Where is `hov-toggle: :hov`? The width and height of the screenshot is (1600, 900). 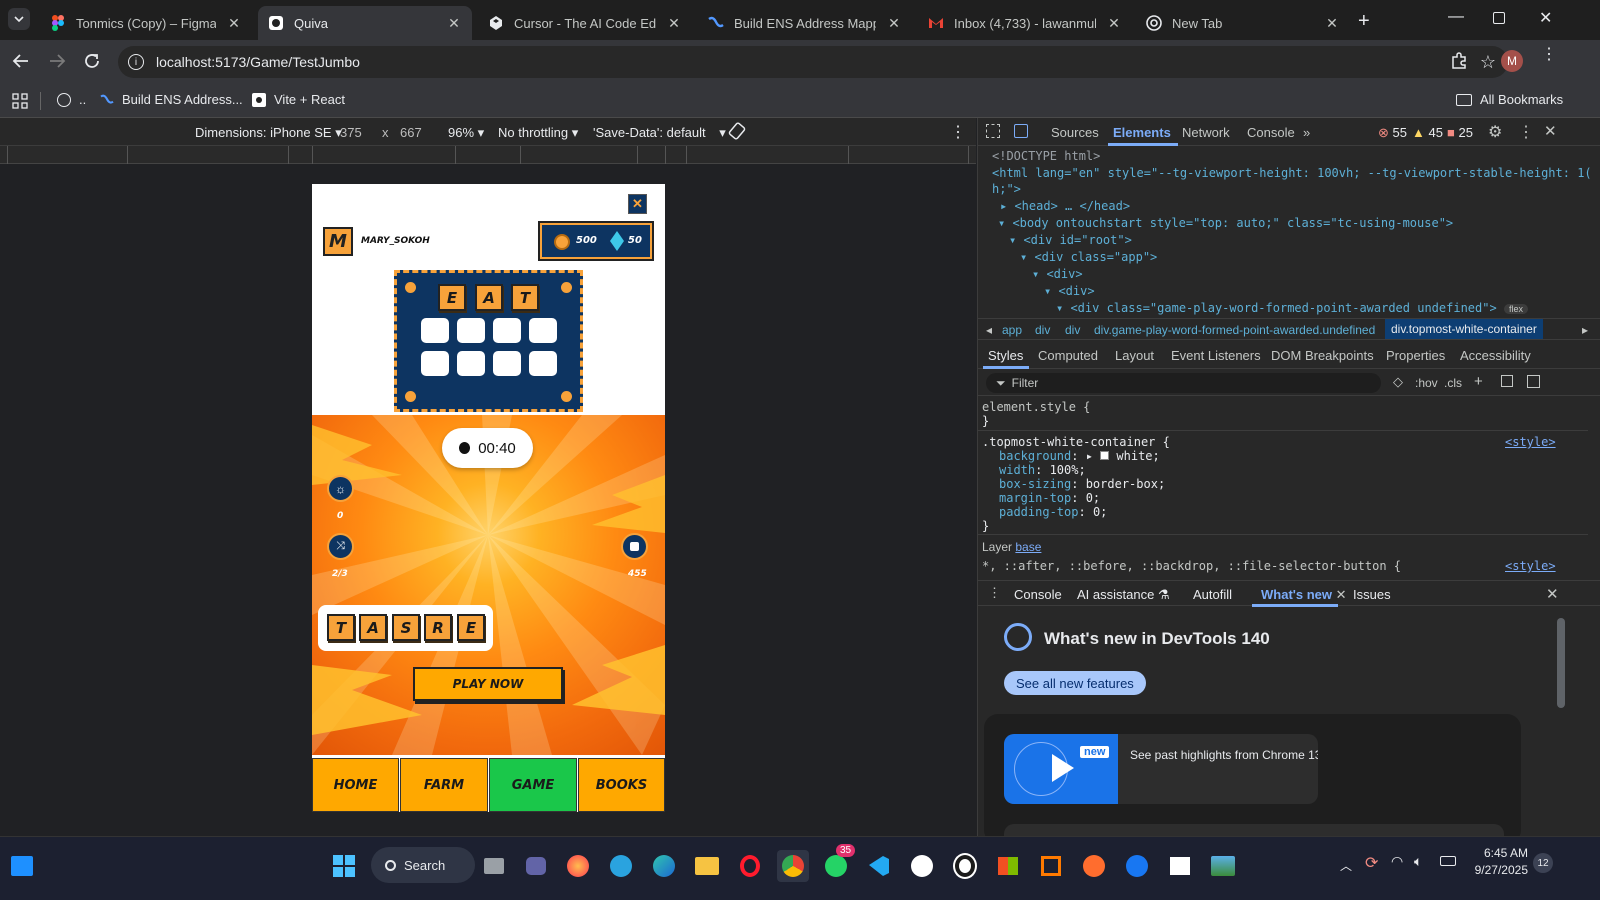
hov-toggle: :hov is located at coordinates (1426, 383).